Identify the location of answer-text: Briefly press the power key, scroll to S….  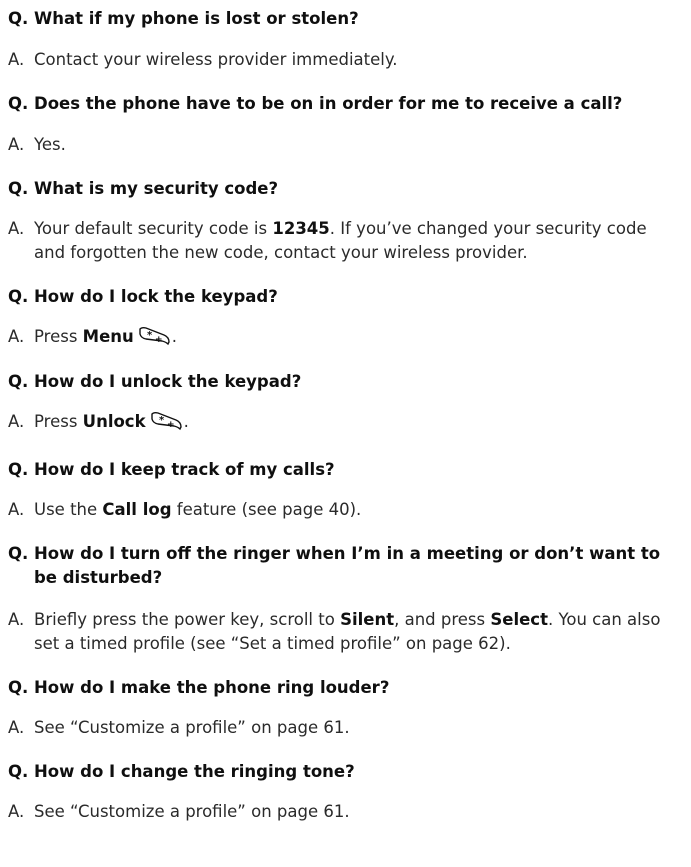
(356, 632).